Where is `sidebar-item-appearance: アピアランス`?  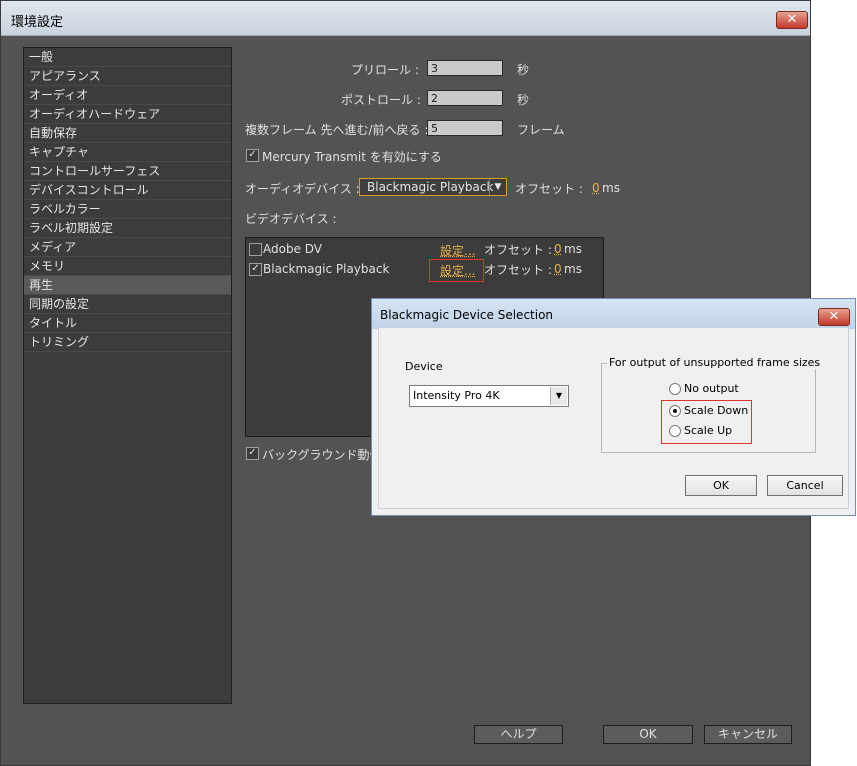
sidebar-item-appearance: アピアランス is located at coordinates (127, 76).